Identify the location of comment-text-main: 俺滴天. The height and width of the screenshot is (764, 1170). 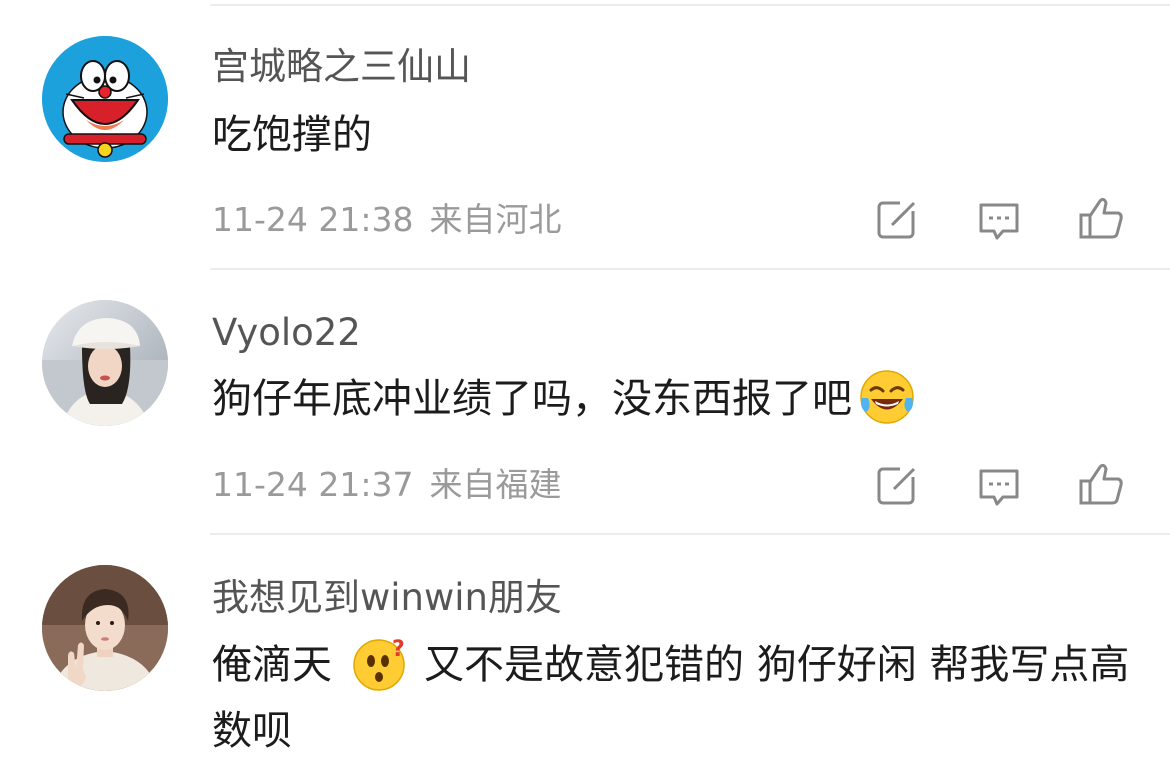
(272, 665).